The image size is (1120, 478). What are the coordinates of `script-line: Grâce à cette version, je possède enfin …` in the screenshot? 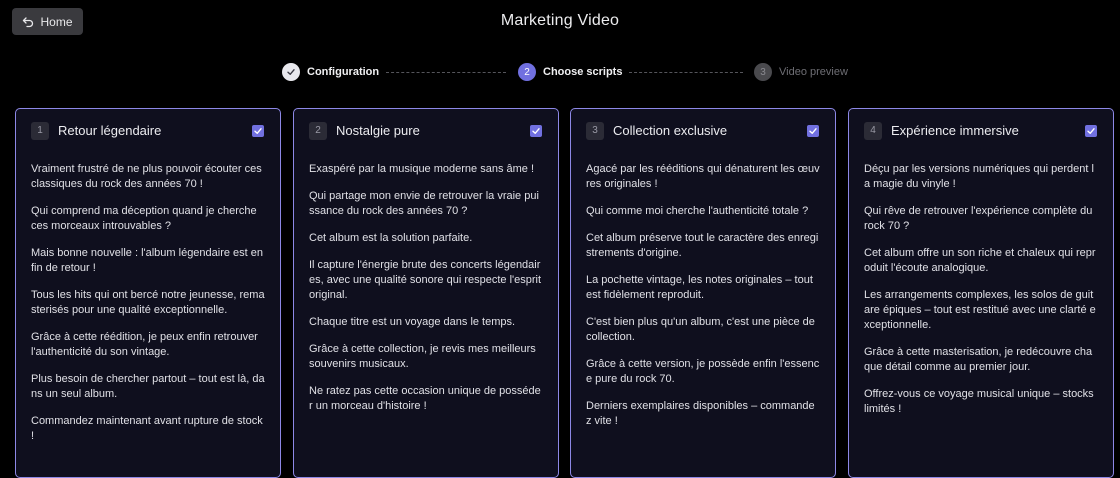 It's located at (703, 371).